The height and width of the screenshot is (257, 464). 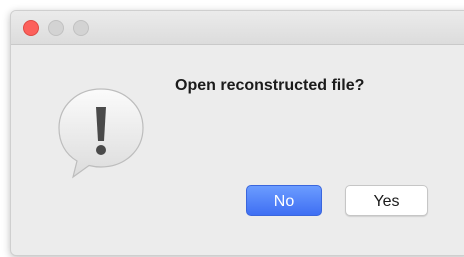 I want to click on close-window-button, so click(x=31, y=28).